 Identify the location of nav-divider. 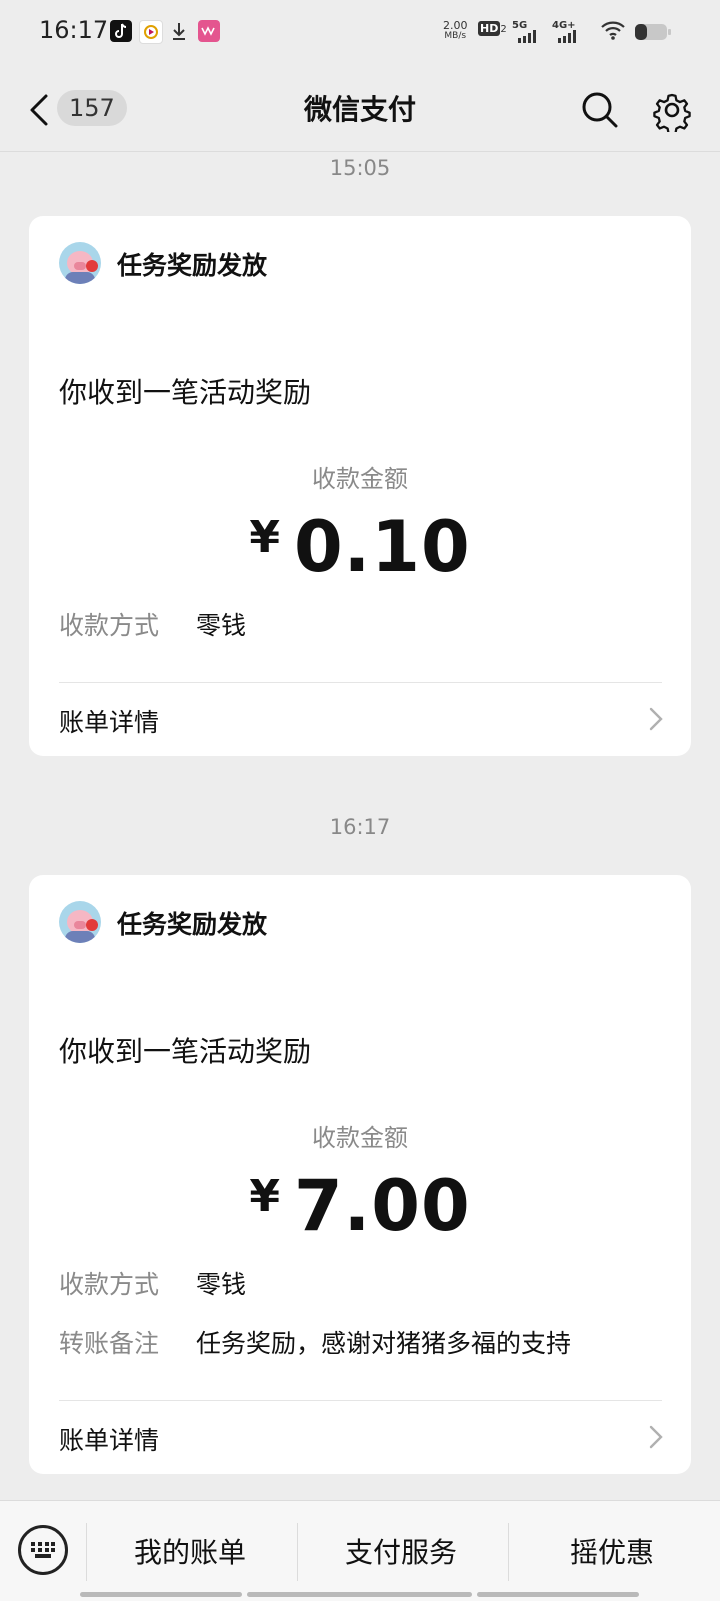
(360, 151).